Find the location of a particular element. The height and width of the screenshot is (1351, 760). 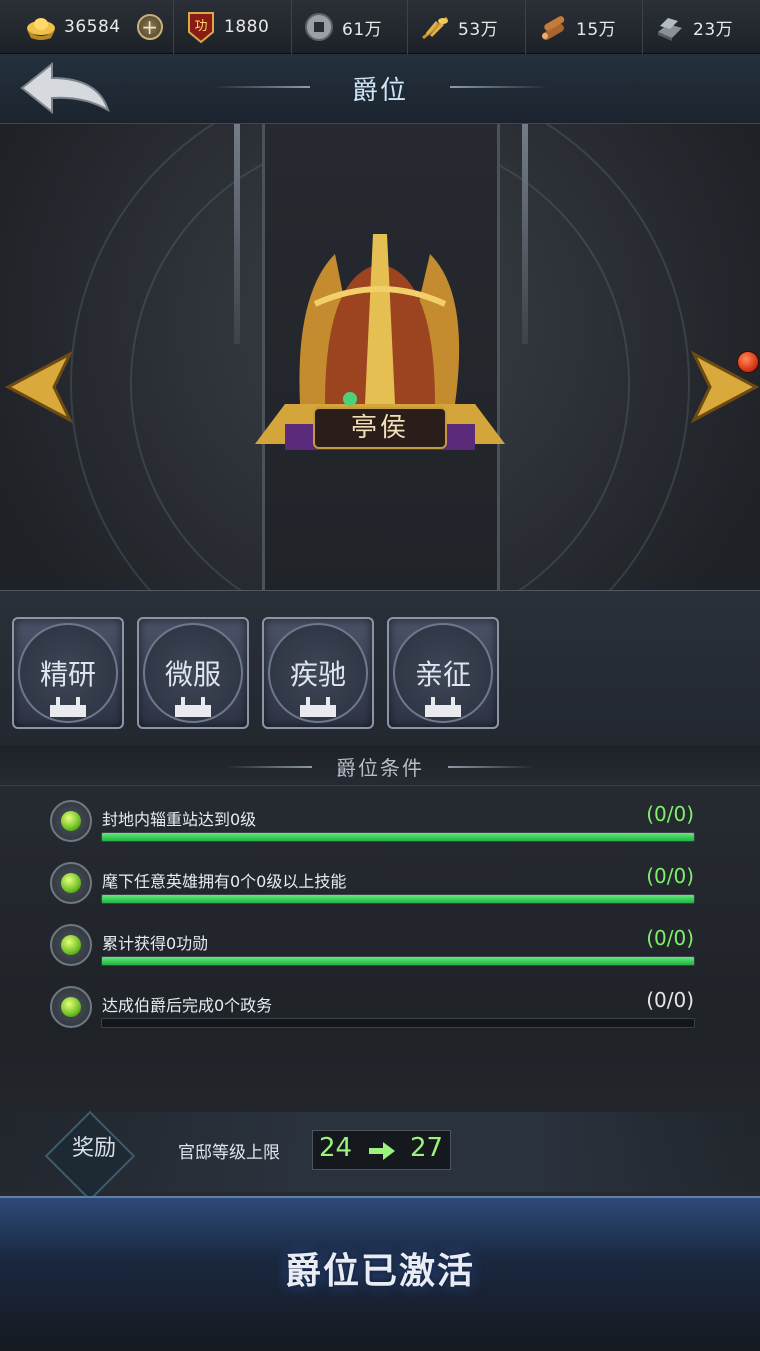

resource-coin: 61万 is located at coordinates (350, 27).